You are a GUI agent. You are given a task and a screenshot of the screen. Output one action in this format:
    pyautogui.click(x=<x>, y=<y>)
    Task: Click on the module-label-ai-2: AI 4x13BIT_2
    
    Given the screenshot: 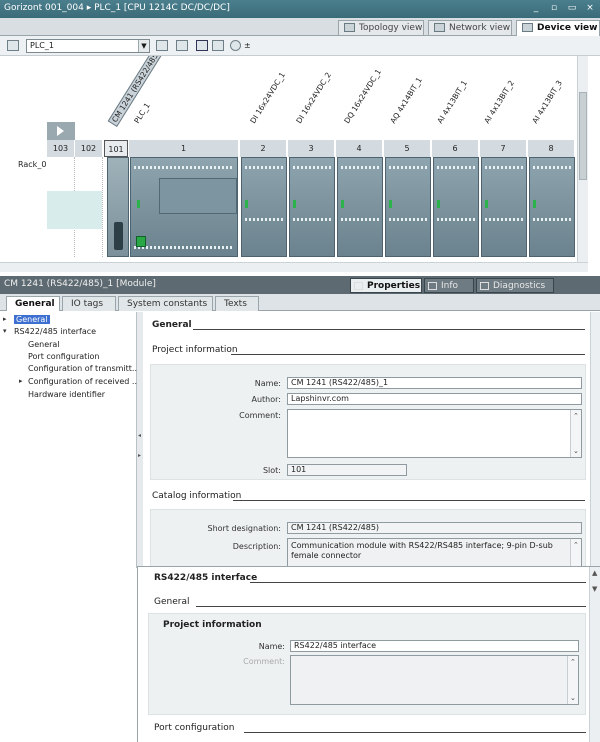 What is the action you would take?
    pyautogui.click(x=499, y=102)
    